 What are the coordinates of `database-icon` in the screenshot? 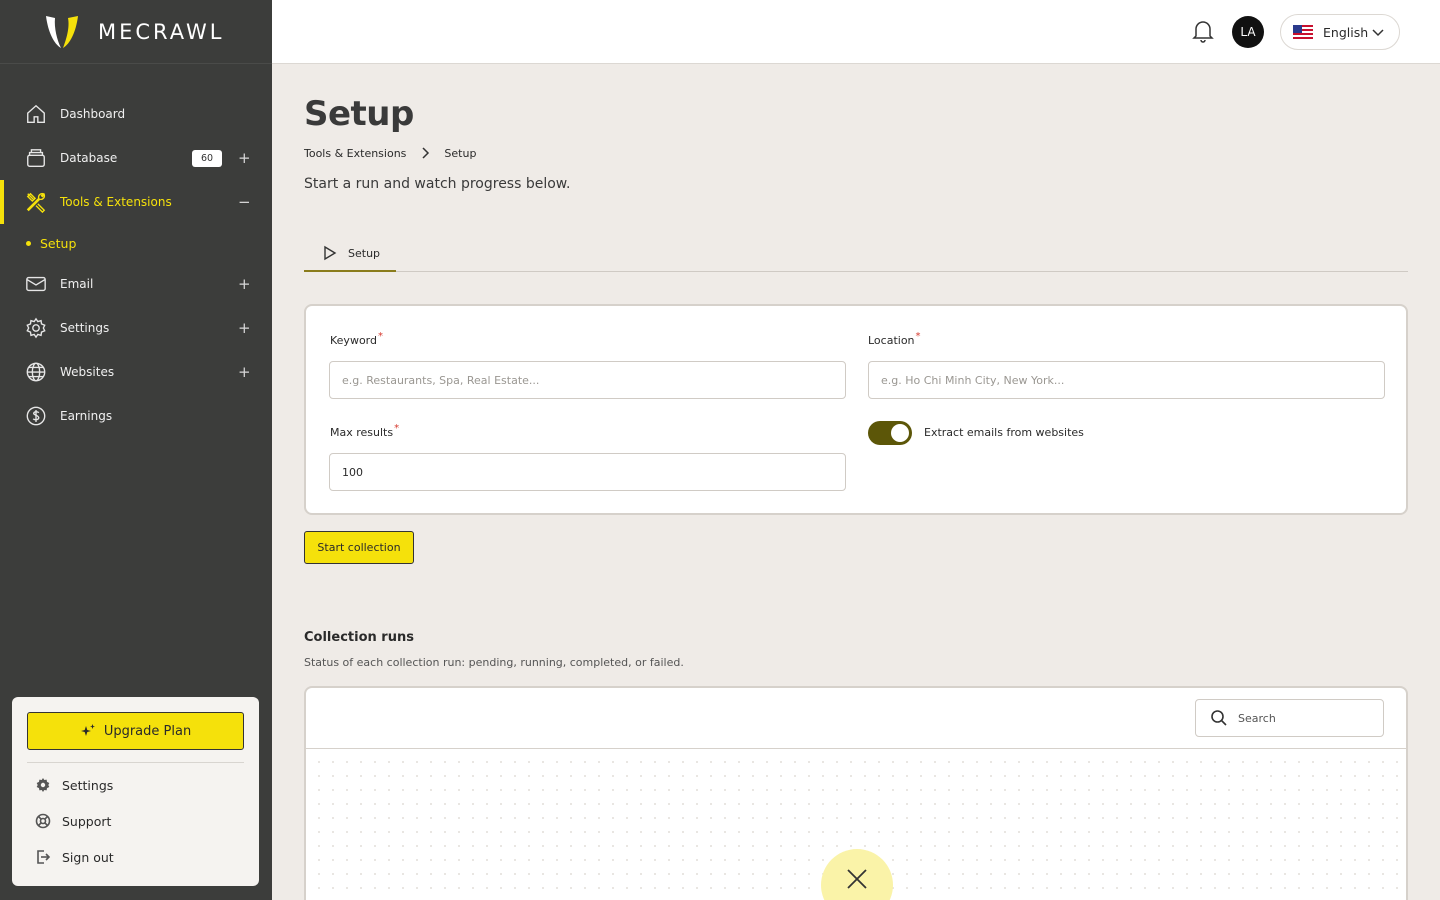 It's located at (36, 158).